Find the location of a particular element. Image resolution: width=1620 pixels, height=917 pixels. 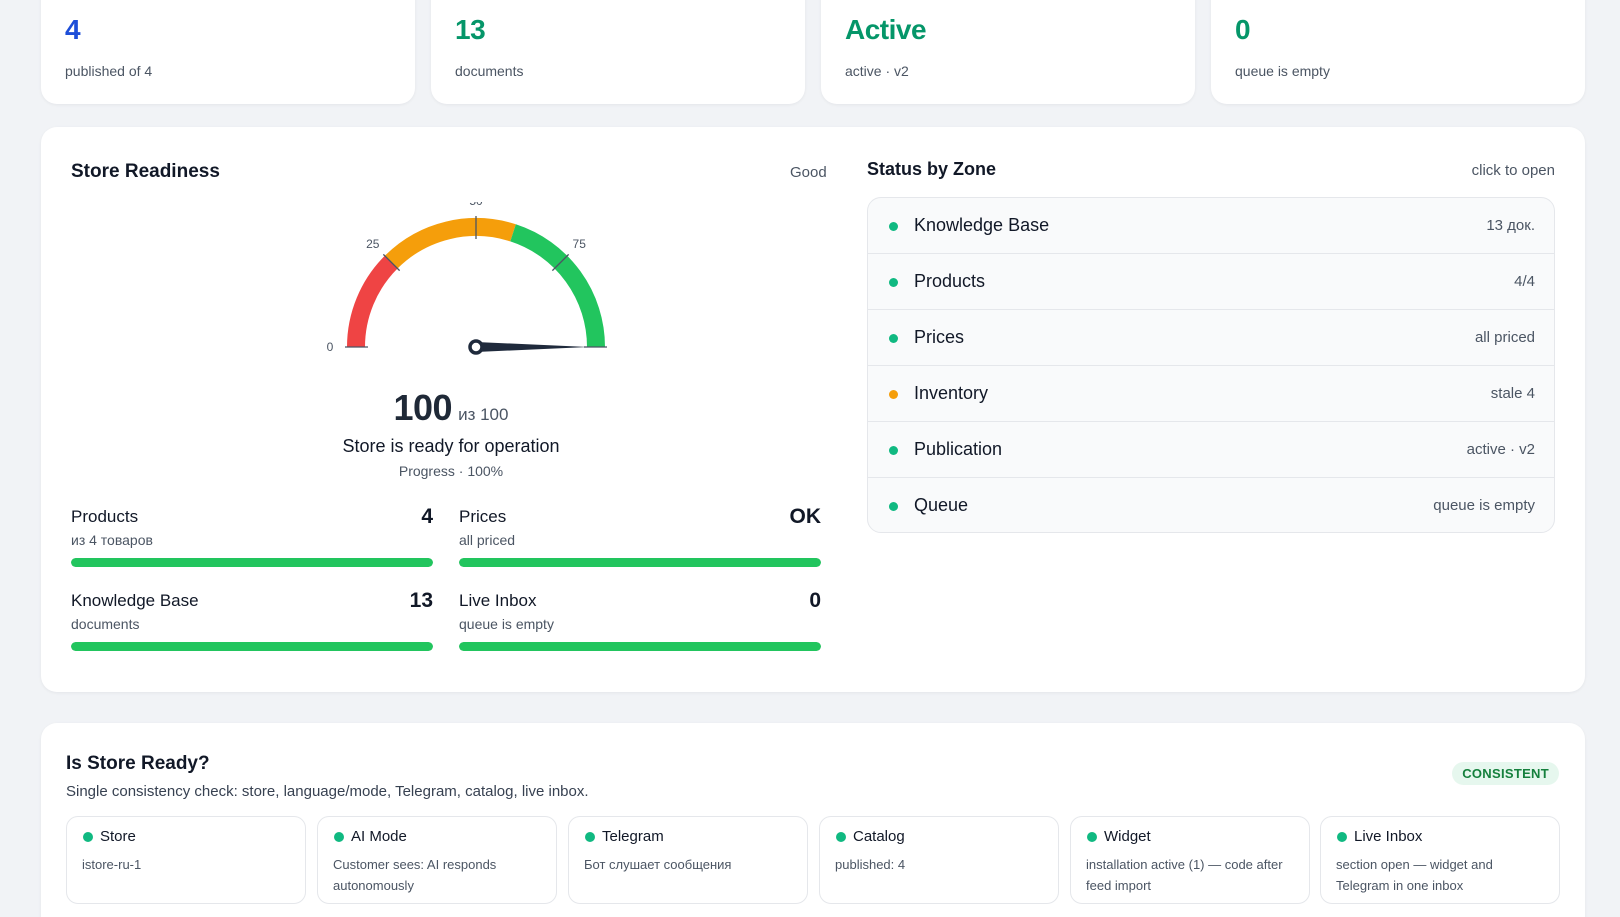

check-catalog: Catalog published: 4 is located at coordinates (939, 860).